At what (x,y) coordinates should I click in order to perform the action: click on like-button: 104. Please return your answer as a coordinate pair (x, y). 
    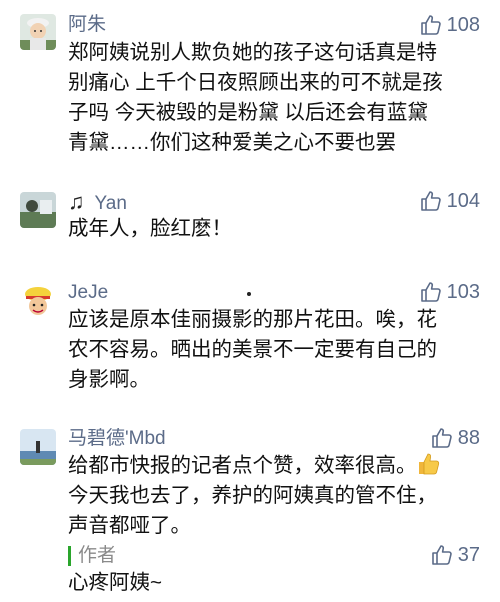
    Looking at the image, I should click on (449, 201).